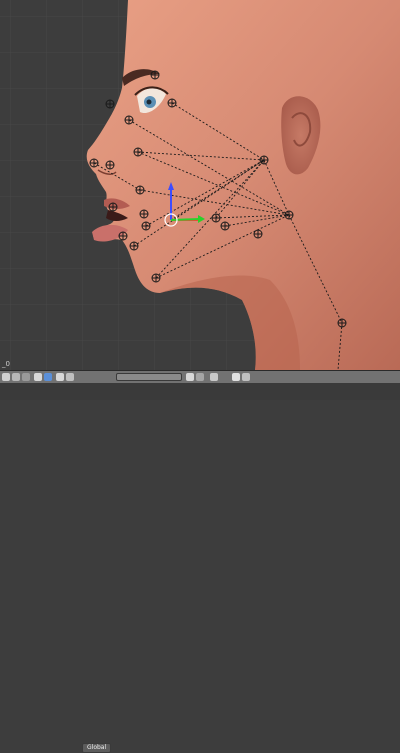 The height and width of the screenshot is (753, 400). What do you see at coordinates (48, 377) in the screenshot?
I see `pivot-icon` at bounding box center [48, 377].